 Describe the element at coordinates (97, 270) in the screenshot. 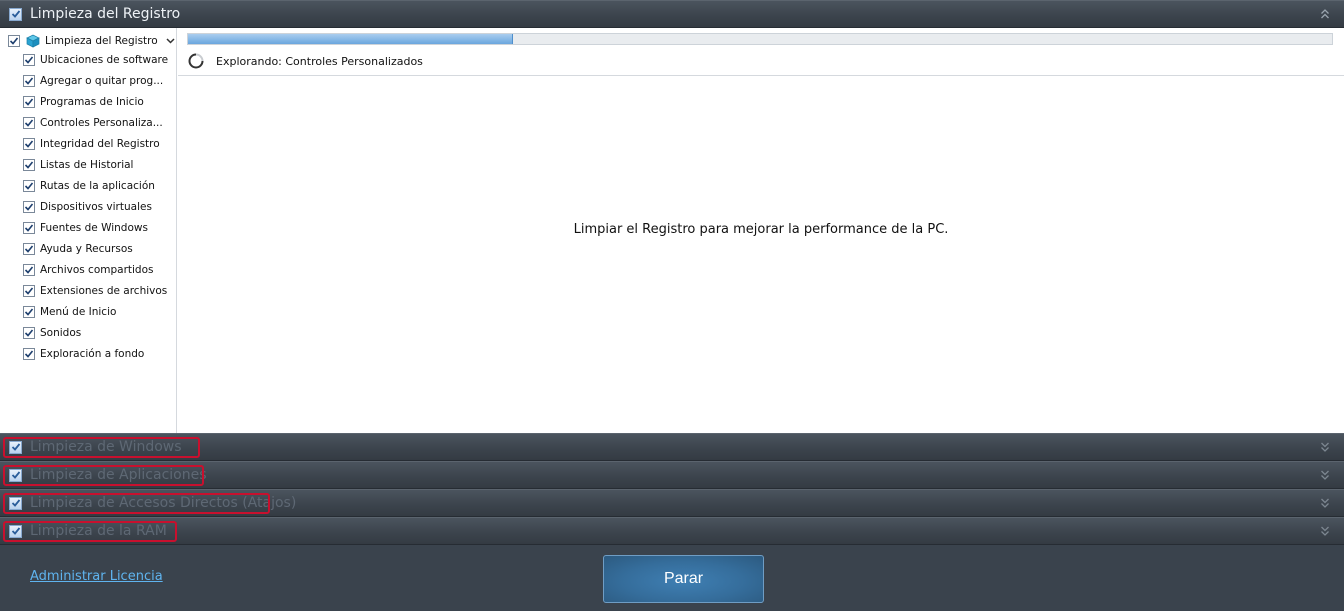

I see `tree-item-label: Archivos compartidos` at that location.